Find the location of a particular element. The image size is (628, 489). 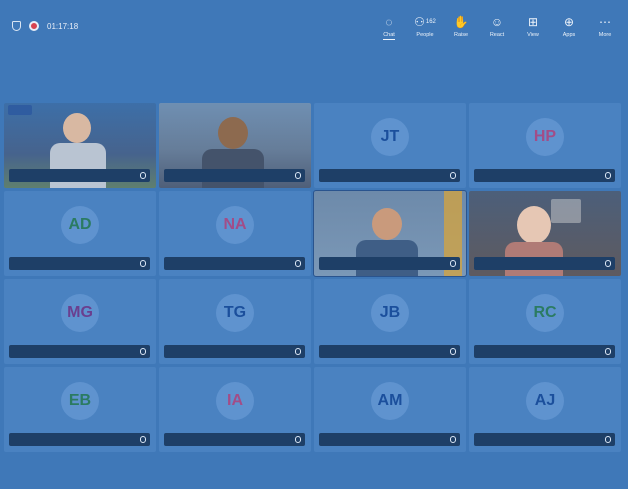

people-button: ⚇ 162 People is located at coordinates (425, 26).